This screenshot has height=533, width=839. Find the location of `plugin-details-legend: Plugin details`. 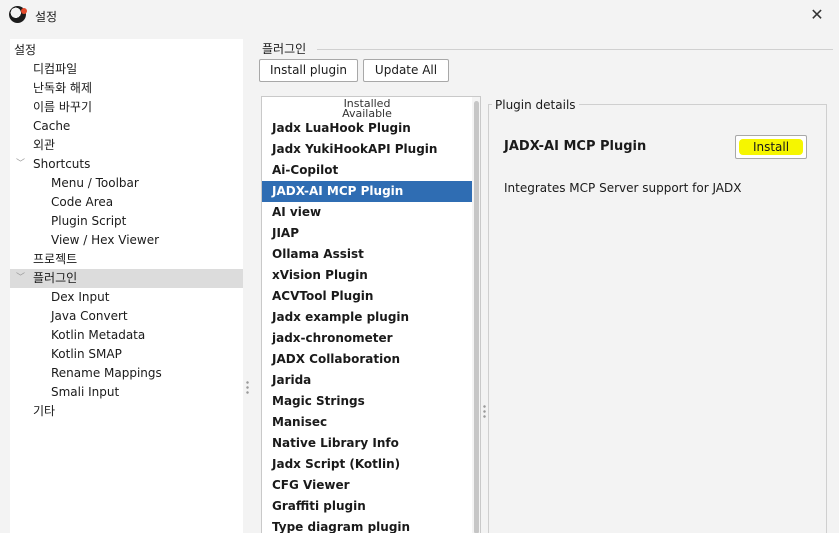

plugin-details-legend: Plugin details is located at coordinates (535, 105).